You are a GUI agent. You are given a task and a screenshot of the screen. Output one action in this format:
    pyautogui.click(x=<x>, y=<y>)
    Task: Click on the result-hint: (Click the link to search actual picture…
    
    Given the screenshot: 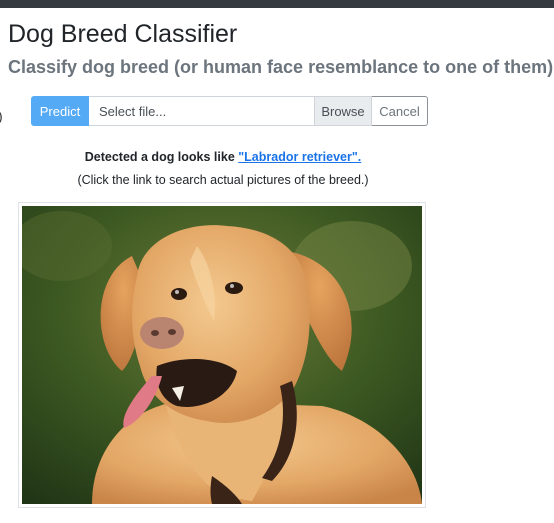 What is the action you would take?
    pyautogui.click(x=223, y=180)
    